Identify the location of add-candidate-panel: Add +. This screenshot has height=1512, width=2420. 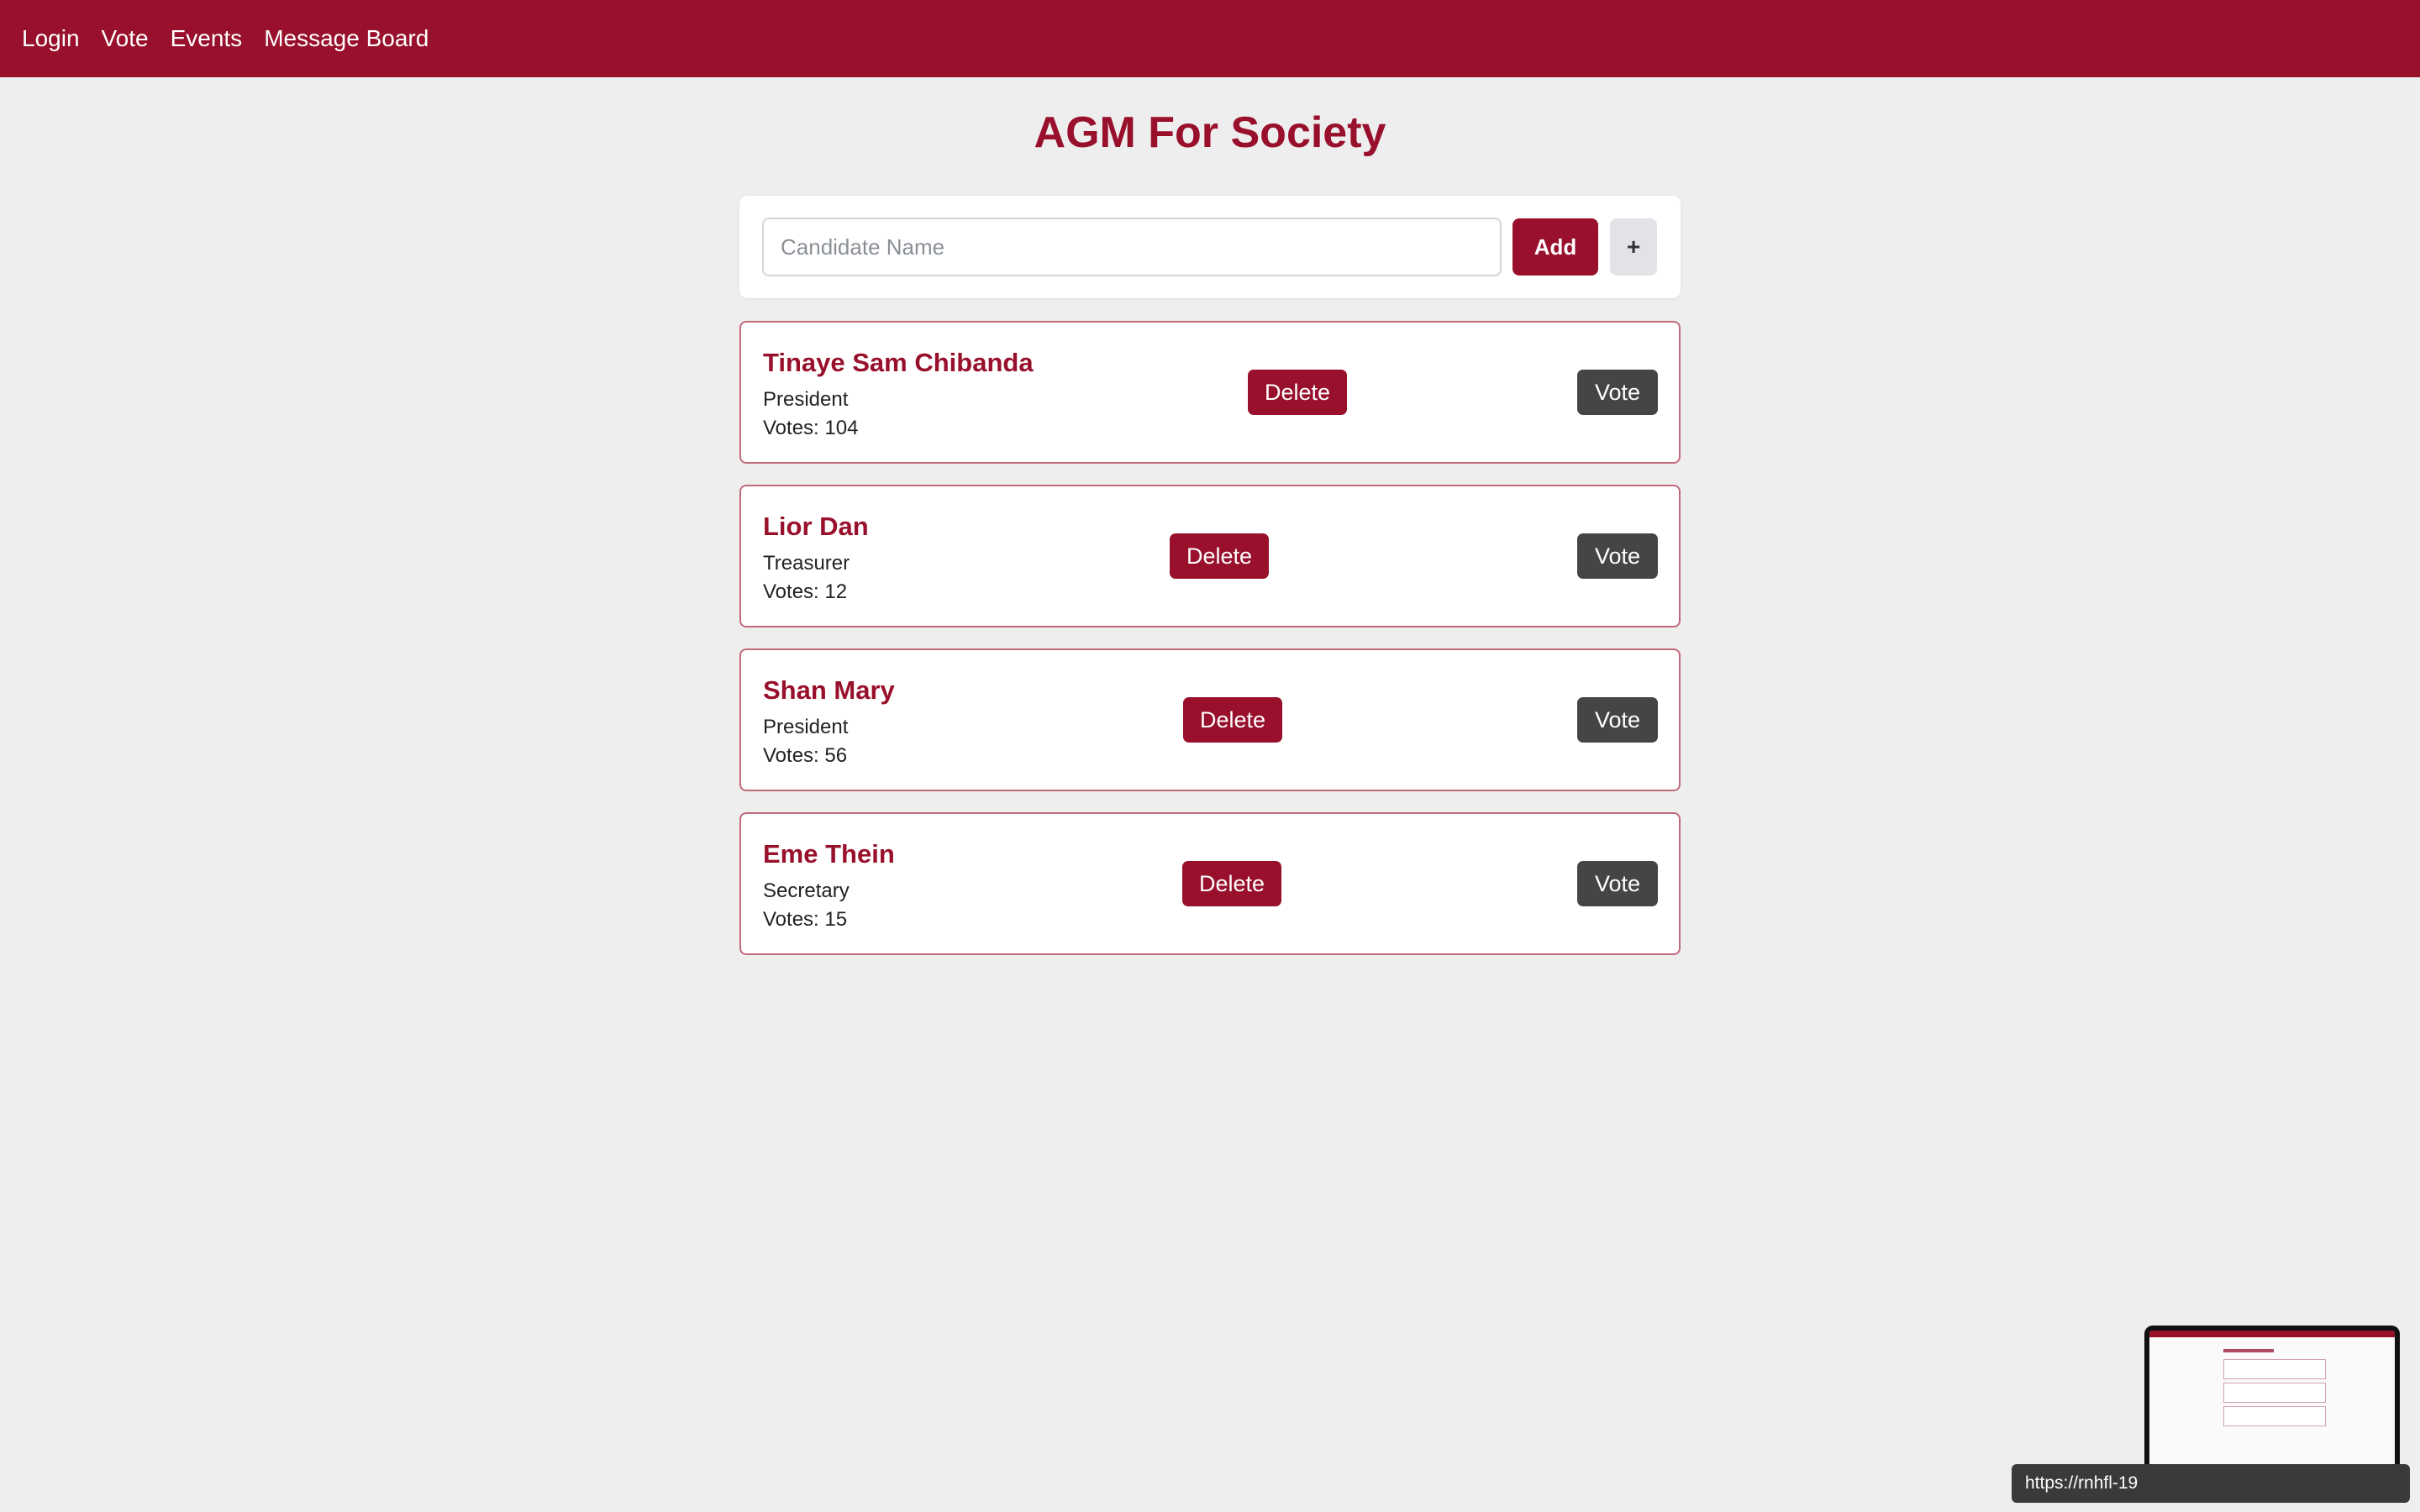
(1210, 247).